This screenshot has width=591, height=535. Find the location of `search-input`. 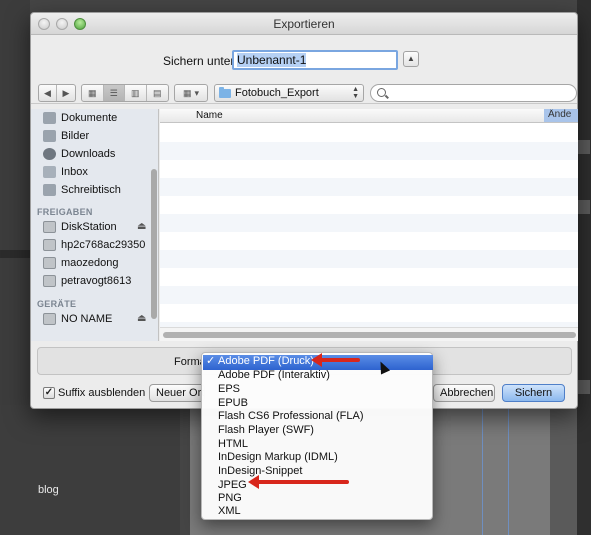

search-input is located at coordinates (473, 93).